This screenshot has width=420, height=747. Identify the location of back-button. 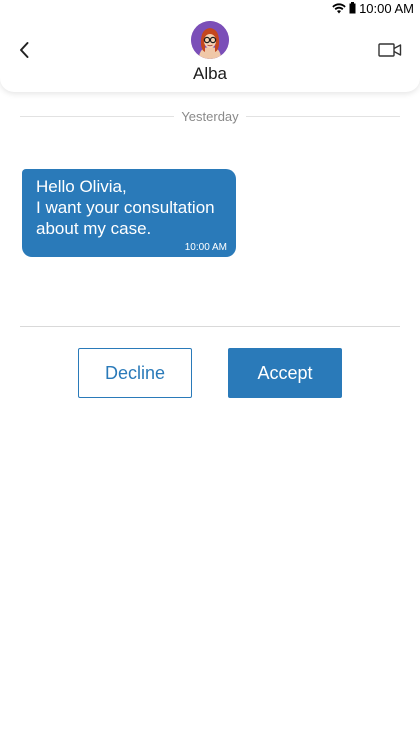
(24, 50).